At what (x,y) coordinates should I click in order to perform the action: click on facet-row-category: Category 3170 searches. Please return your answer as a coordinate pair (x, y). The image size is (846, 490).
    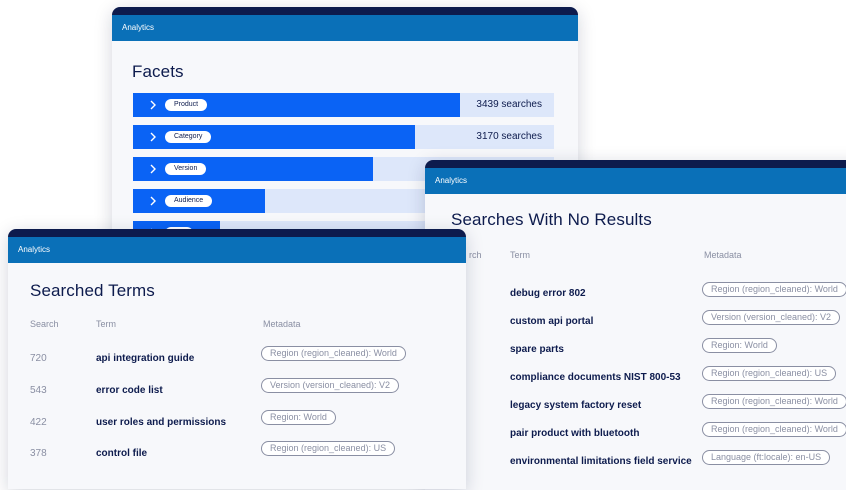
    Looking at the image, I should click on (343, 137).